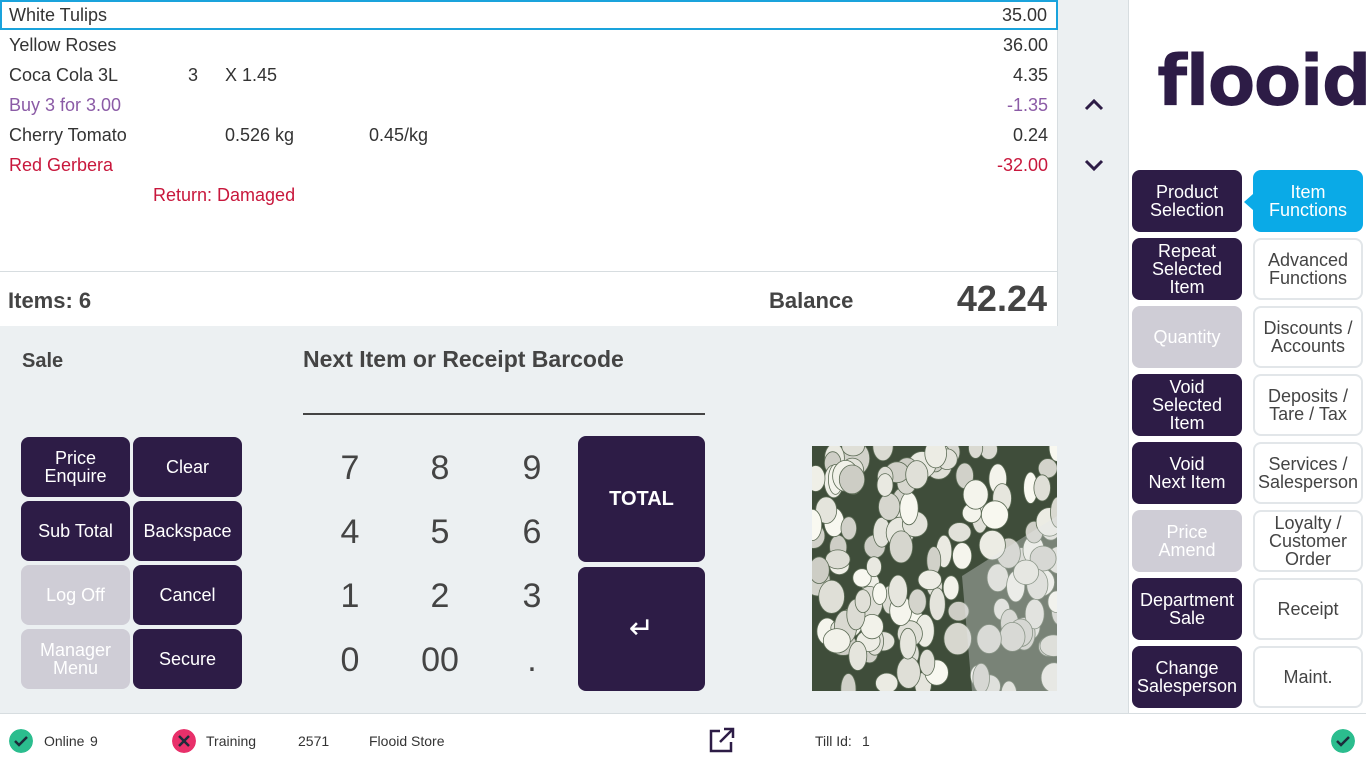 The height and width of the screenshot is (768, 1366). I want to click on line-amount: 4.35, so click(1030, 75).